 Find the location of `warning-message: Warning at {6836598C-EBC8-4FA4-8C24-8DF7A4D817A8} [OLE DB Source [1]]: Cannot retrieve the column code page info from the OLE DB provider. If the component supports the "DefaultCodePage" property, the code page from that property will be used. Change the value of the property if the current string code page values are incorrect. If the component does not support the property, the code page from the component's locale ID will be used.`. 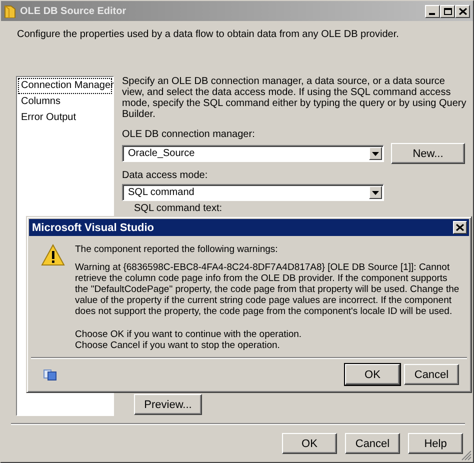

warning-message: Warning at {6836598C-EBC8-4FA4-8C24-8DF7A4D817A8} [OLE DB Source [1]]: Cannot retrieve the column code page info from the OLE DB provider. If the component supports the "DefaultCodePage" property, the code page from that property will be used. Change the value of the property if the current string code page values are incorrect. If the component does not support the property, the code page from the component's locale ID will be used. is located at coordinates (267, 289).